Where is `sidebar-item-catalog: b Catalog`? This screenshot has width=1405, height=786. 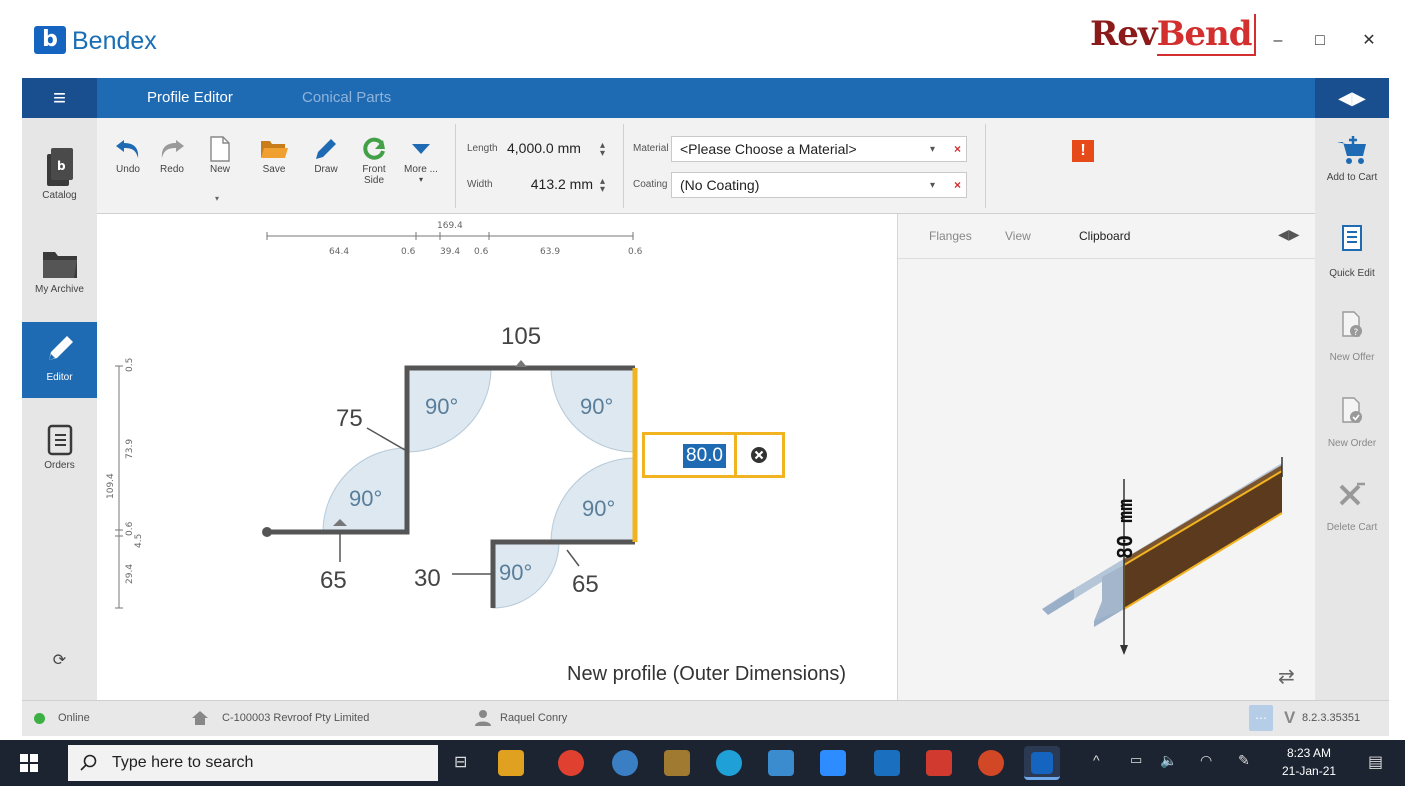 sidebar-item-catalog: b Catalog is located at coordinates (59, 178).